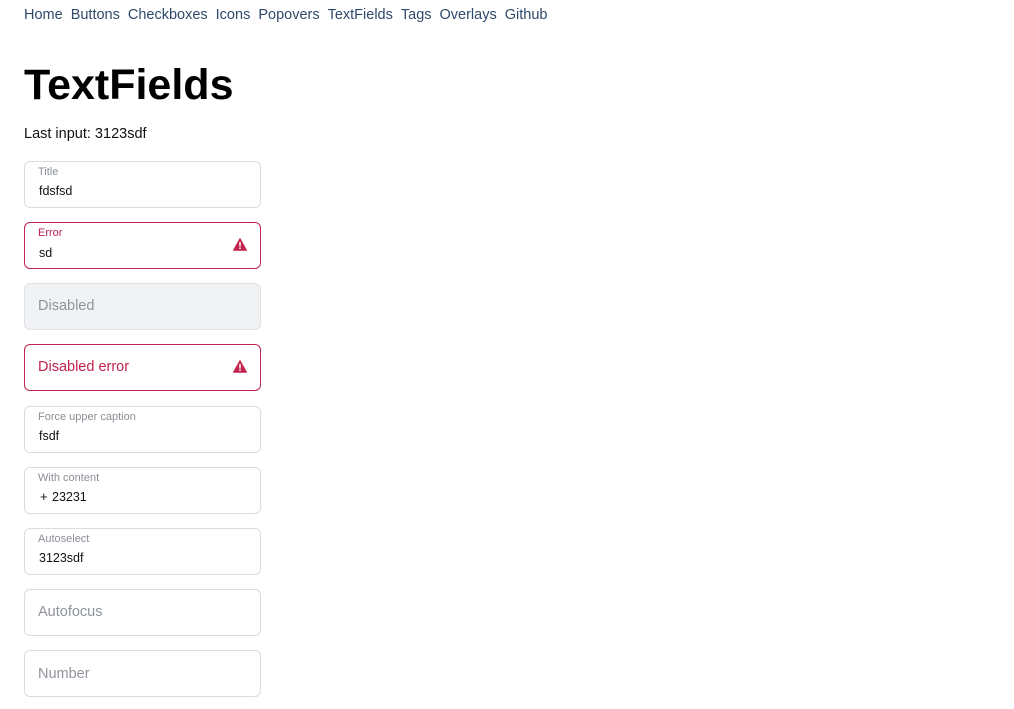  I want to click on nav-link-icons: Icons, so click(233, 15).